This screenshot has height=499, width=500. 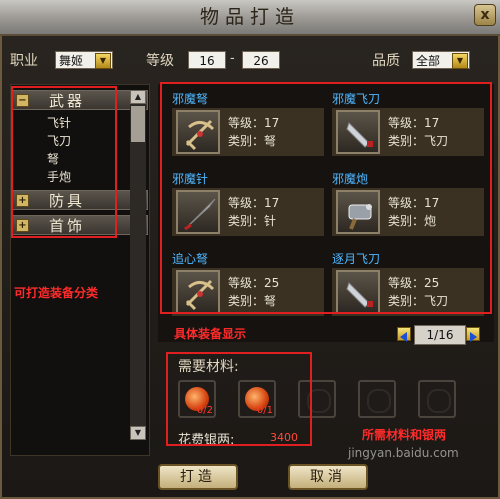 I want to click on arrow-left-icon, so click(x=403, y=337).